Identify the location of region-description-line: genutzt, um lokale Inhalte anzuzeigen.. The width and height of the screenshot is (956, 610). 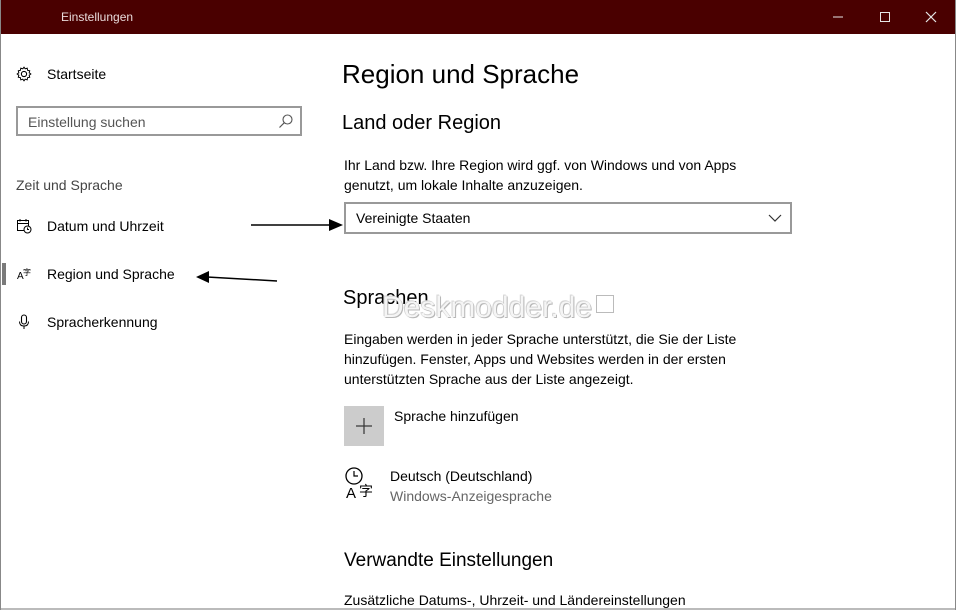
(463, 185).